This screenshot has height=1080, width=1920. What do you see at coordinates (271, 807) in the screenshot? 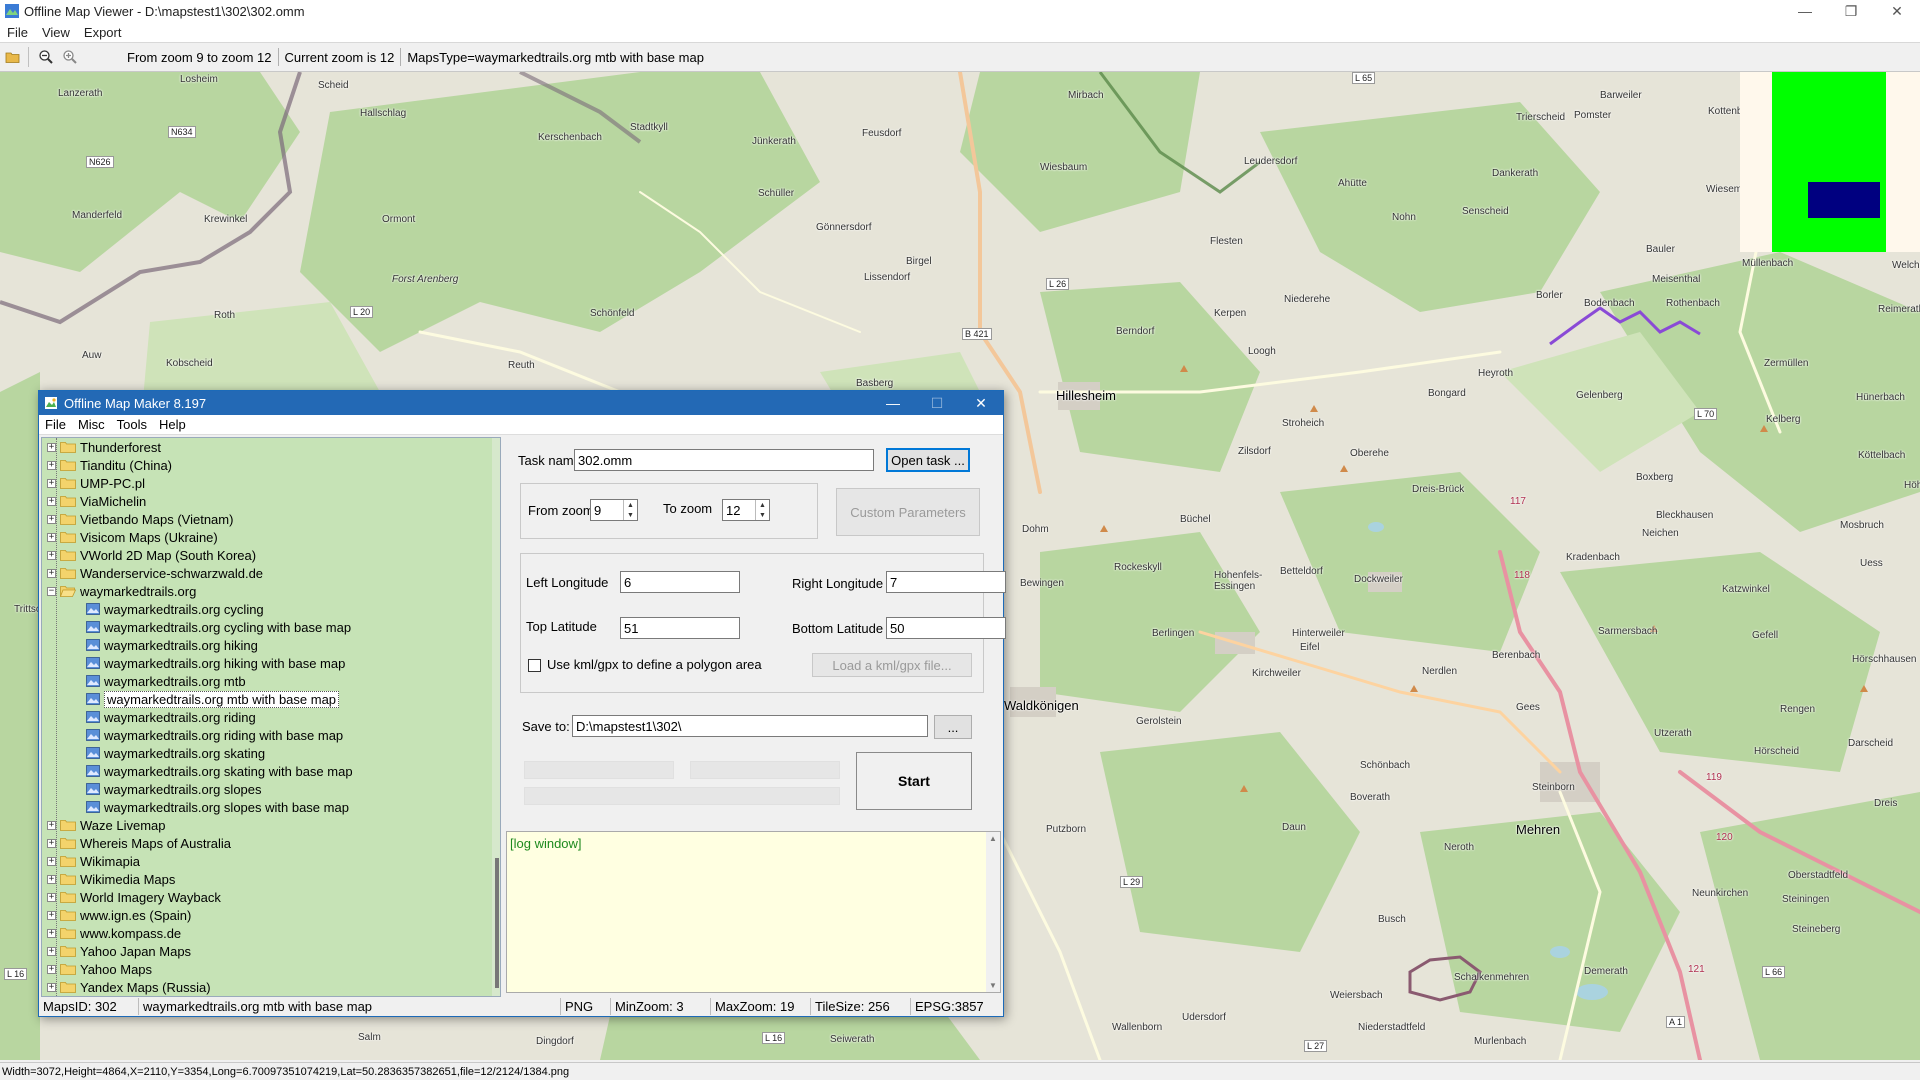
I see `tree-map-item: waymarkedtrails.org slopes with base map` at bounding box center [271, 807].